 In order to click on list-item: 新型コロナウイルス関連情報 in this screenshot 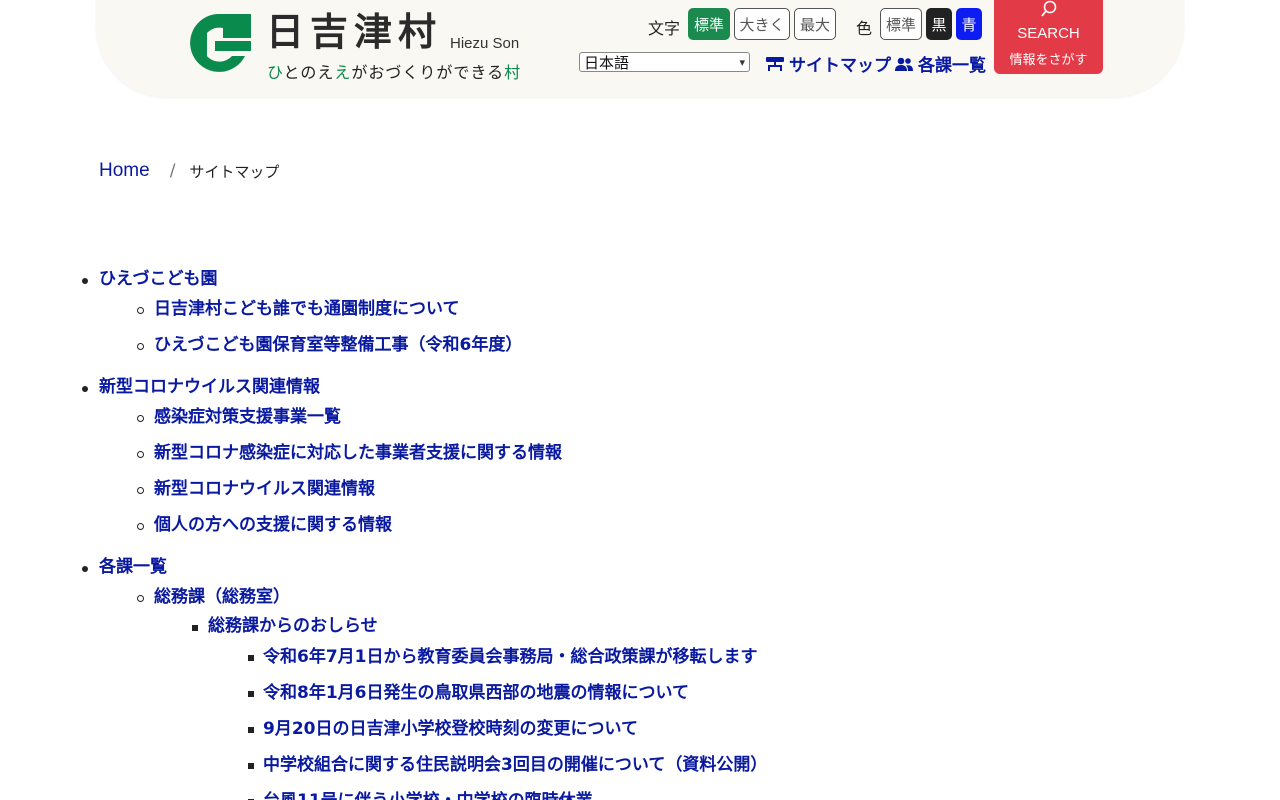, I will do `click(264, 489)`.